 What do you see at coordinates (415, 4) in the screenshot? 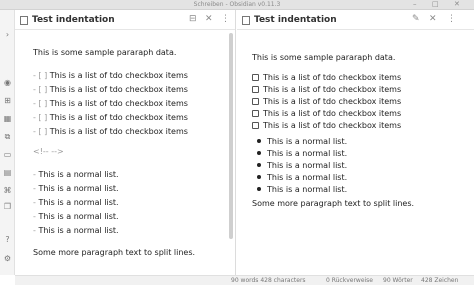
I see `minimize-button: –` at bounding box center [415, 4].